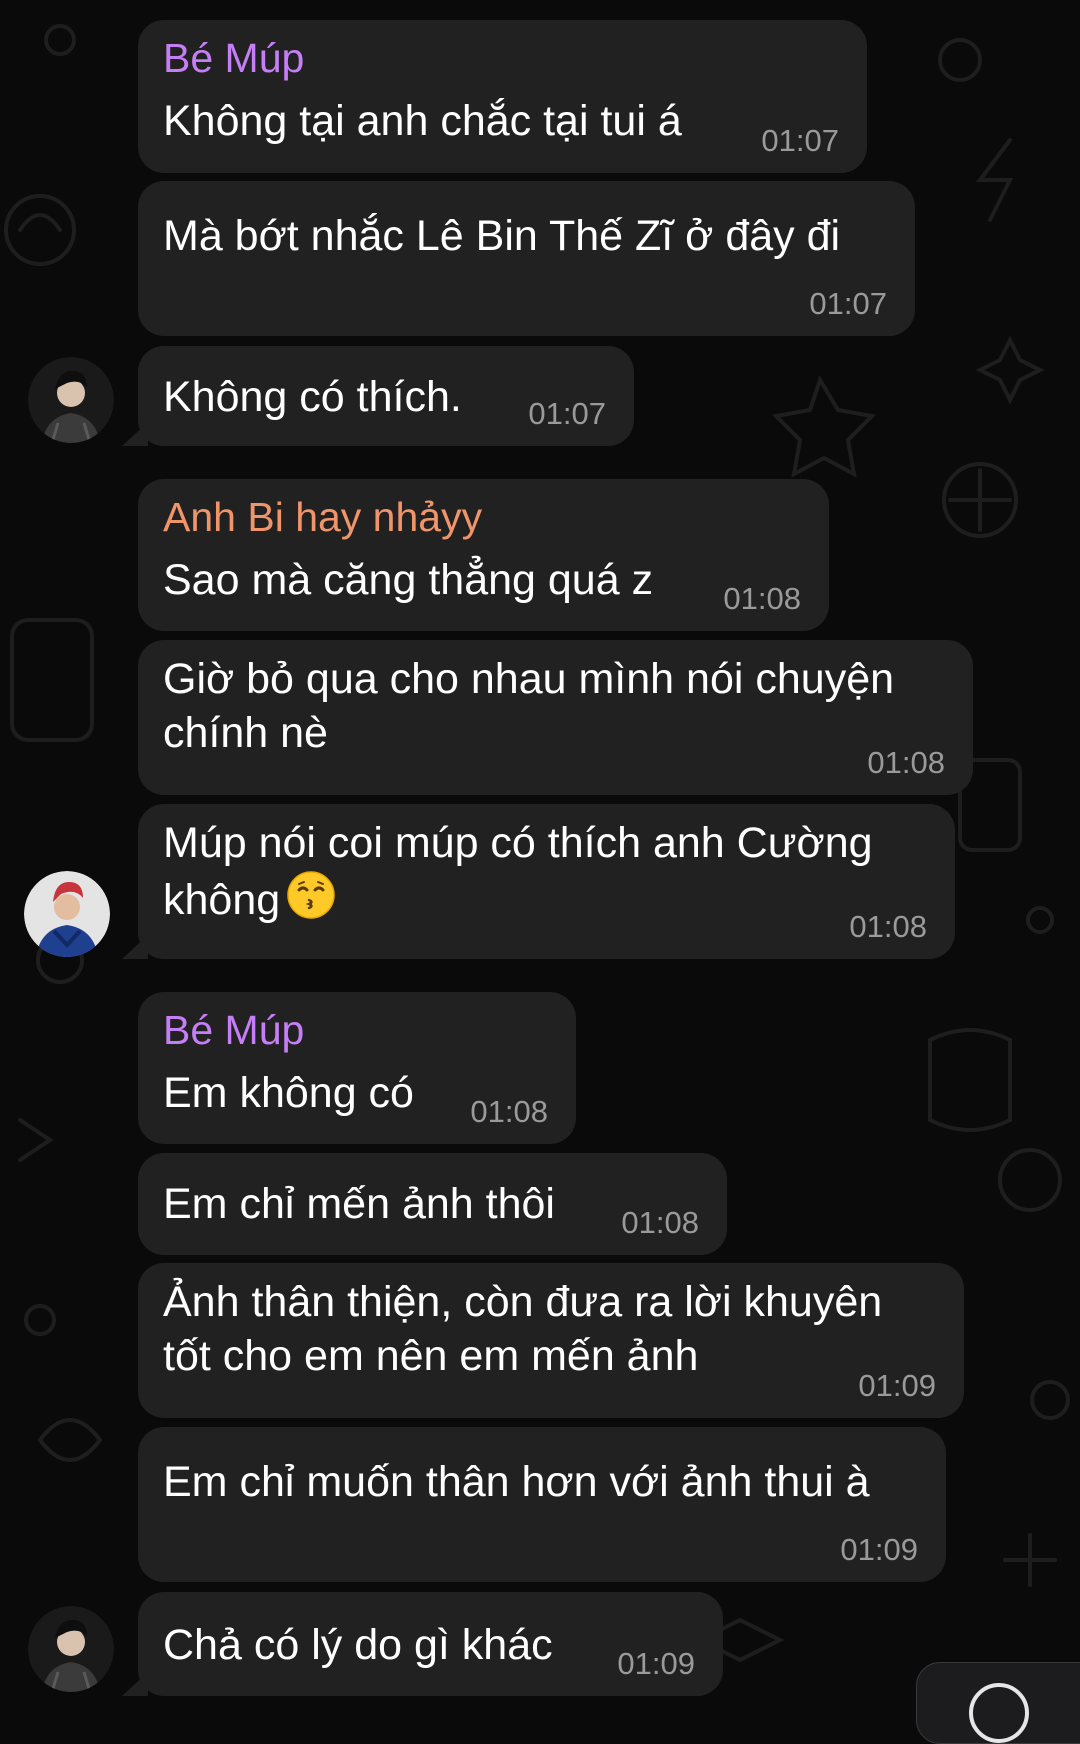 The height and width of the screenshot is (1744, 1080). I want to click on circle-icon, so click(999, 1713).